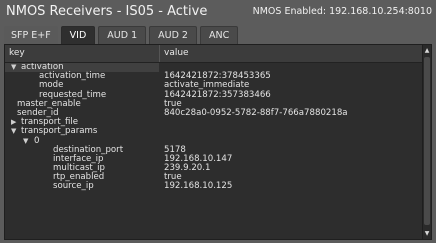  I want to click on row-key: transport_params, so click(59, 131).